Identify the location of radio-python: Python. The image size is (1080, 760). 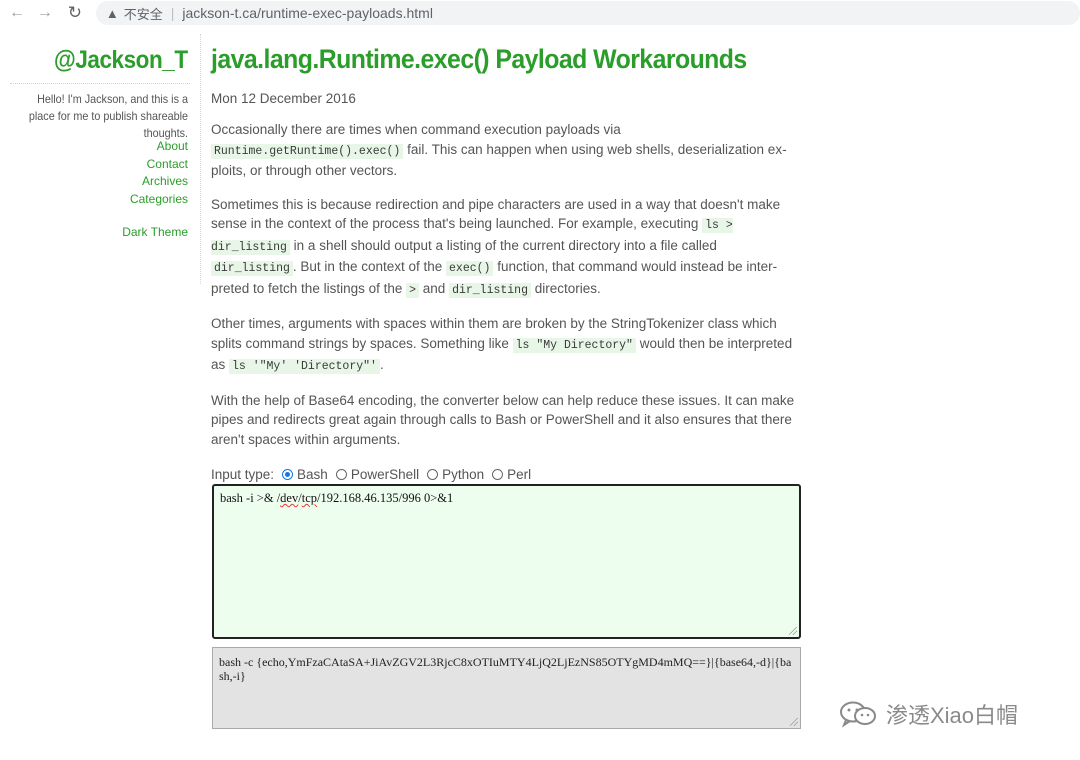
(455, 474).